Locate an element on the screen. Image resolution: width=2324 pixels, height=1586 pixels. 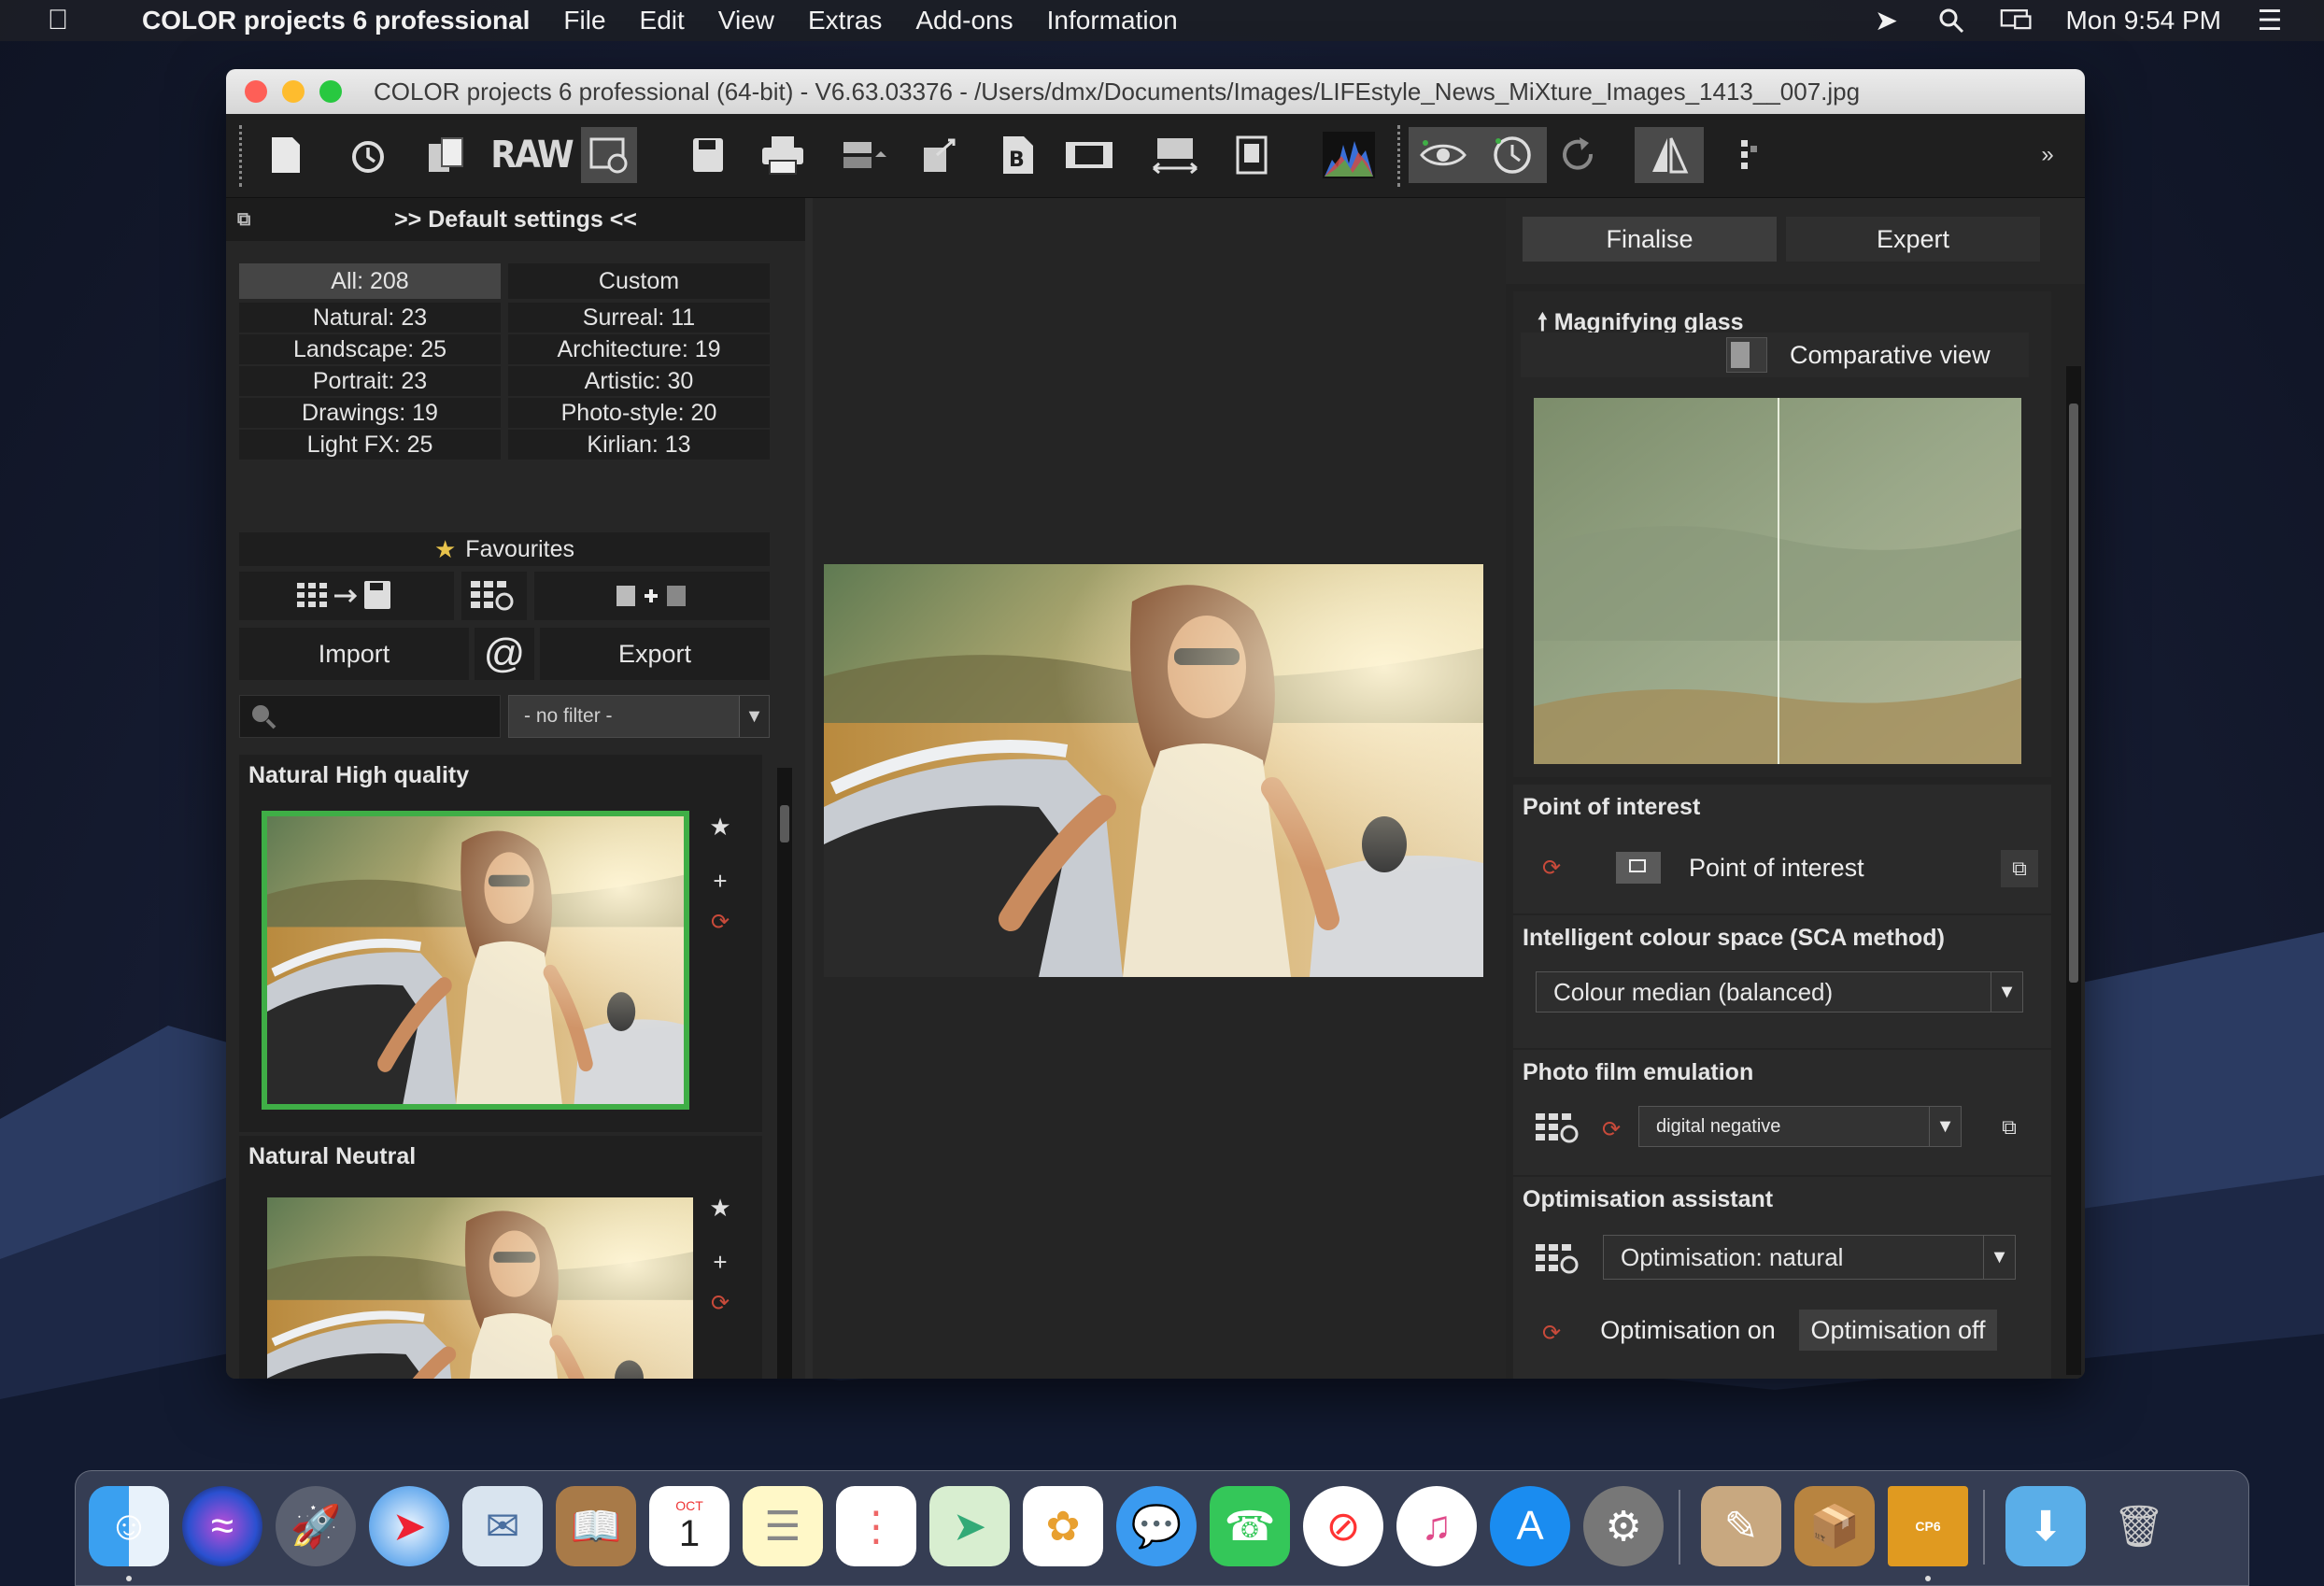
dock-finder-icon: ☺ is located at coordinates (129, 1526).